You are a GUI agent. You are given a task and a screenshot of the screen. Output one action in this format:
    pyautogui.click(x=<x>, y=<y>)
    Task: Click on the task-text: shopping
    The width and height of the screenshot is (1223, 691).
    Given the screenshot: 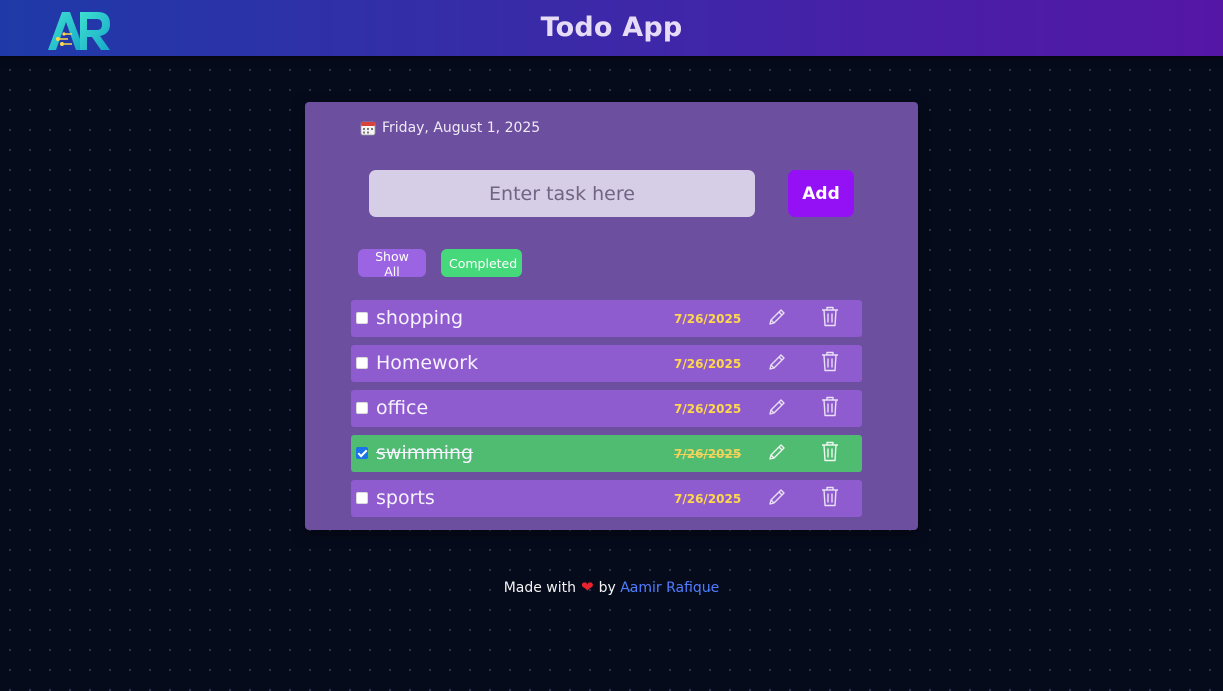 What is the action you would take?
    pyautogui.click(x=420, y=318)
    